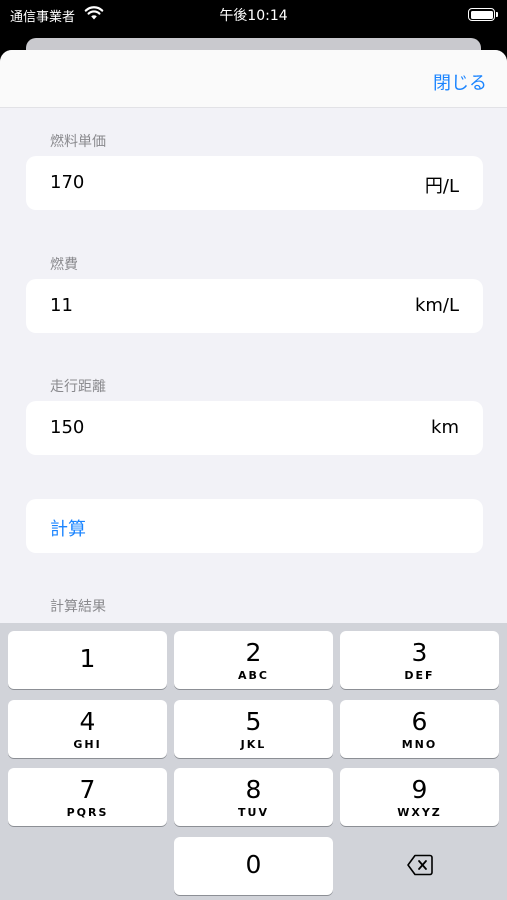 This screenshot has height=900, width=507. I want to click on key-digit: 3, so click(419, 652).